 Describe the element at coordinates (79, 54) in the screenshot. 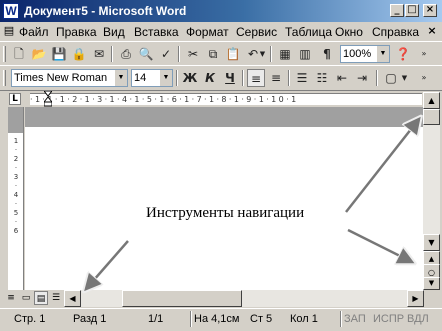

I see `permission-icon: 🔒` at that location.